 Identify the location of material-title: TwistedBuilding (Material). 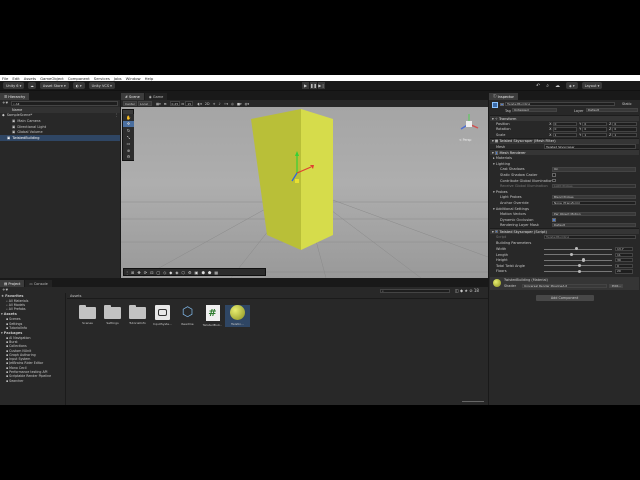
(526, 280).